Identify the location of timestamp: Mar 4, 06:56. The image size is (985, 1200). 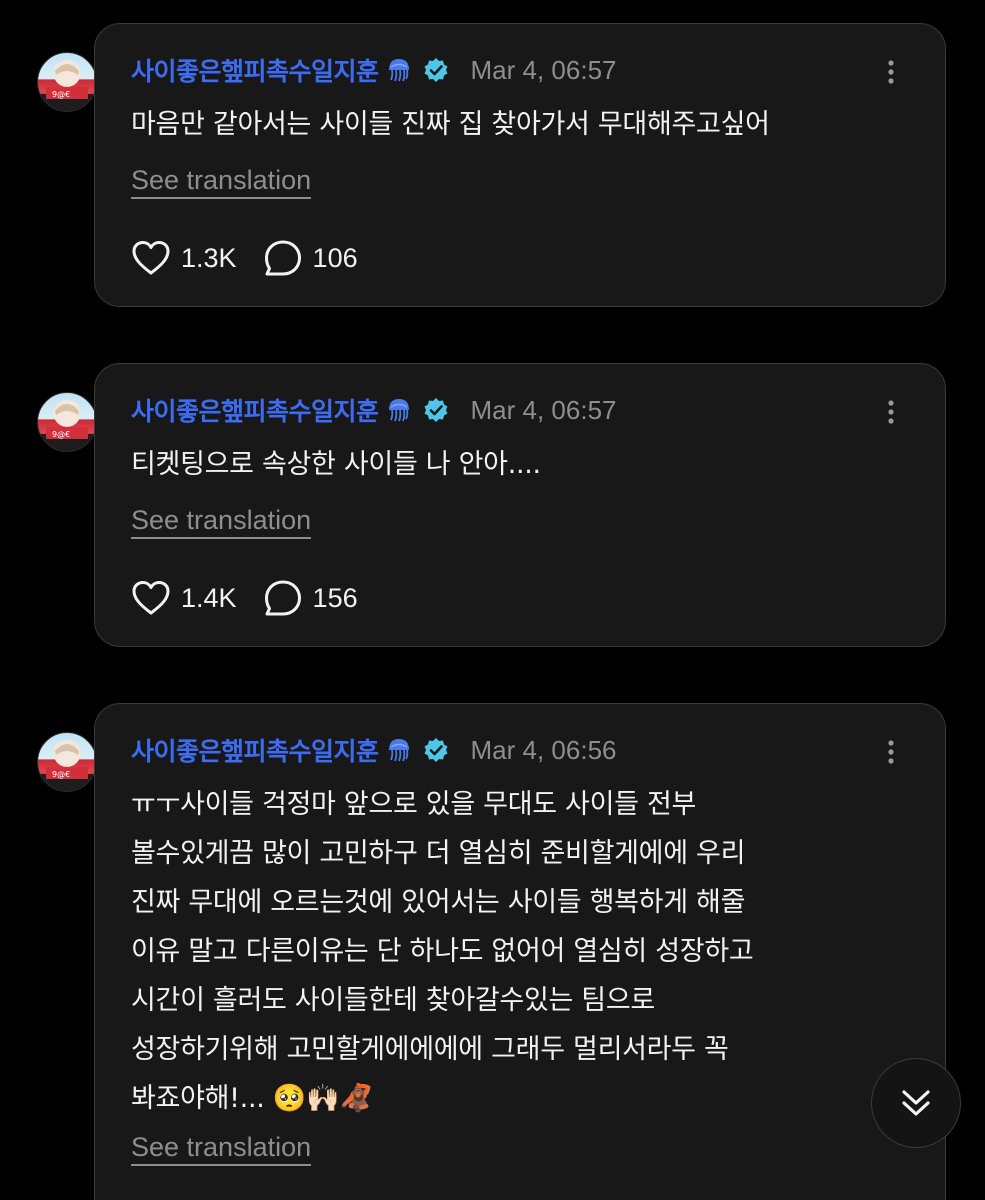
(543, 749).